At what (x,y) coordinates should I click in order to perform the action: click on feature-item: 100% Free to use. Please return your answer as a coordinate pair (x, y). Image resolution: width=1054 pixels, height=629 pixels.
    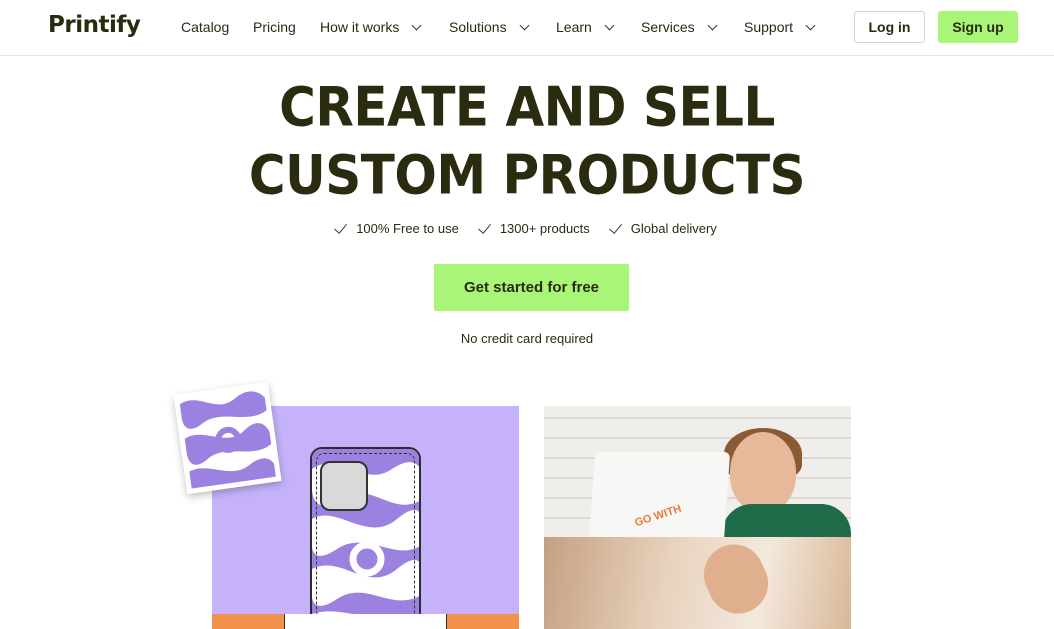
    Looking at the image, I should click on (396, 227).